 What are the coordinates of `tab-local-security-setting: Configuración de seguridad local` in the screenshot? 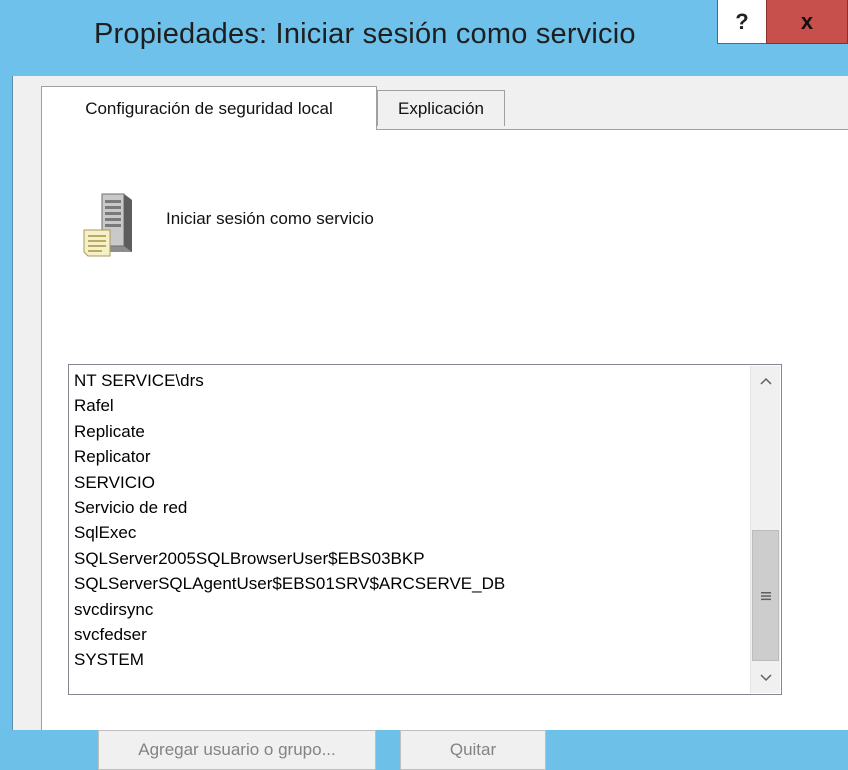 It's located at (209, 108).